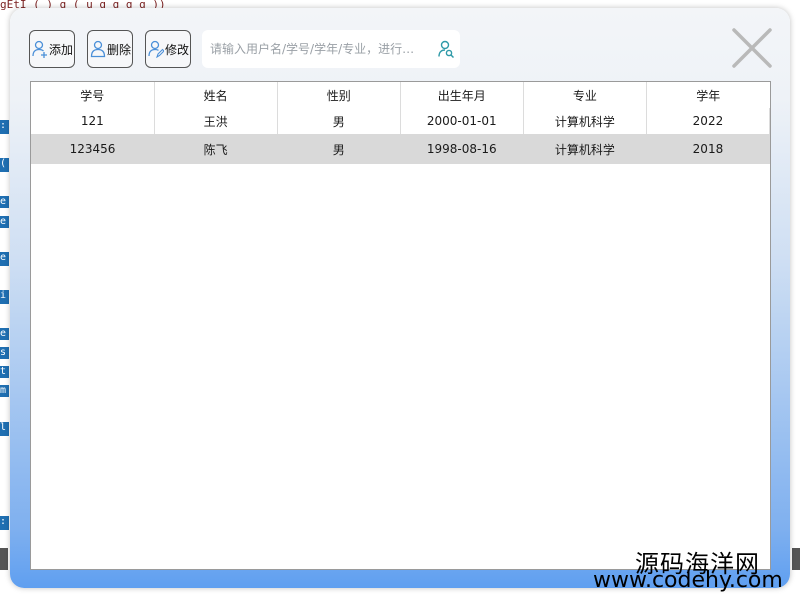  I want to click on column-header-birth-date: 出生年月, so click(462, 95).